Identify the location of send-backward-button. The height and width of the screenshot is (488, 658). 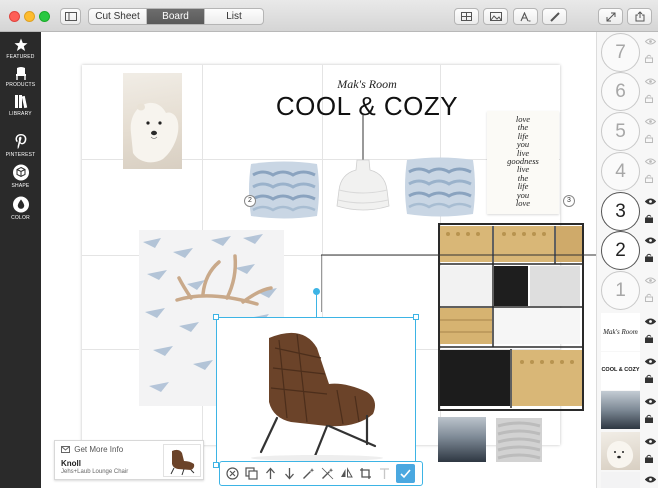
(289, 473).